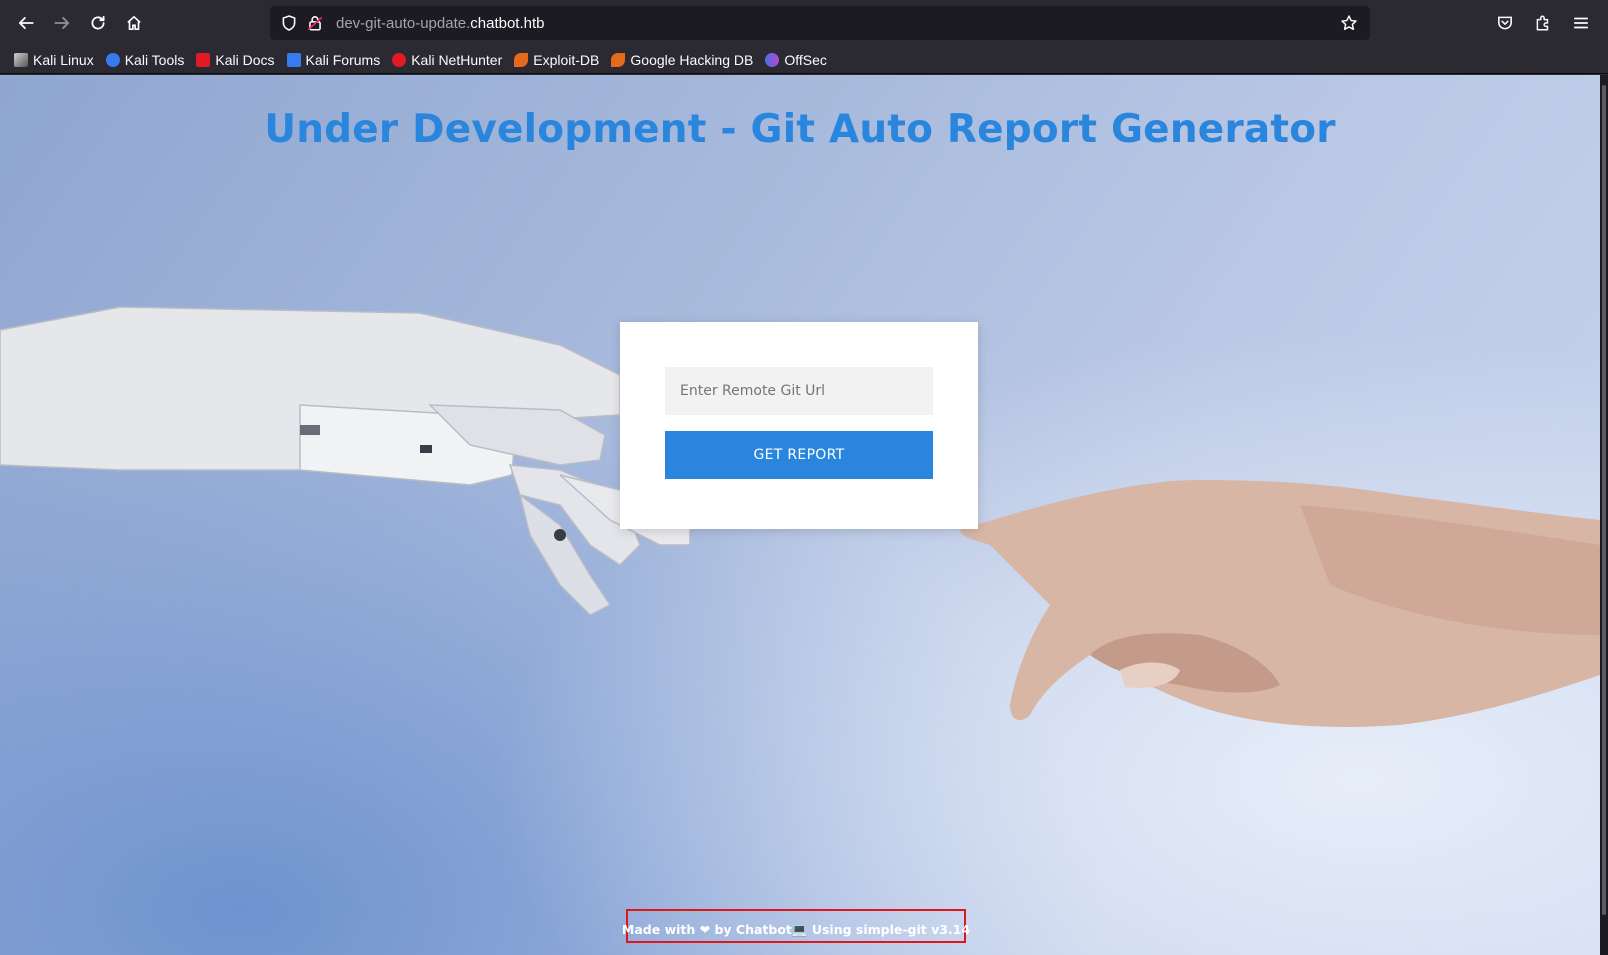  What do you see at coordinates (203, 59) in the screenshot?
I see `kali-docs-icon` at bounding box center [203, 59].